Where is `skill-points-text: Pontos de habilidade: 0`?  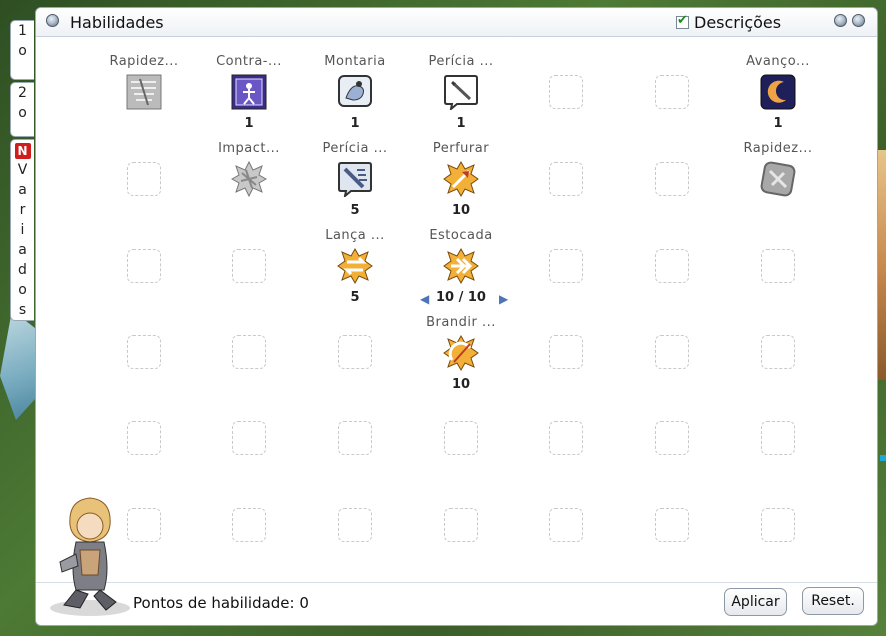
skill-points-text: Pontos de habilidade: 0 is located at coordinates (221, 603).